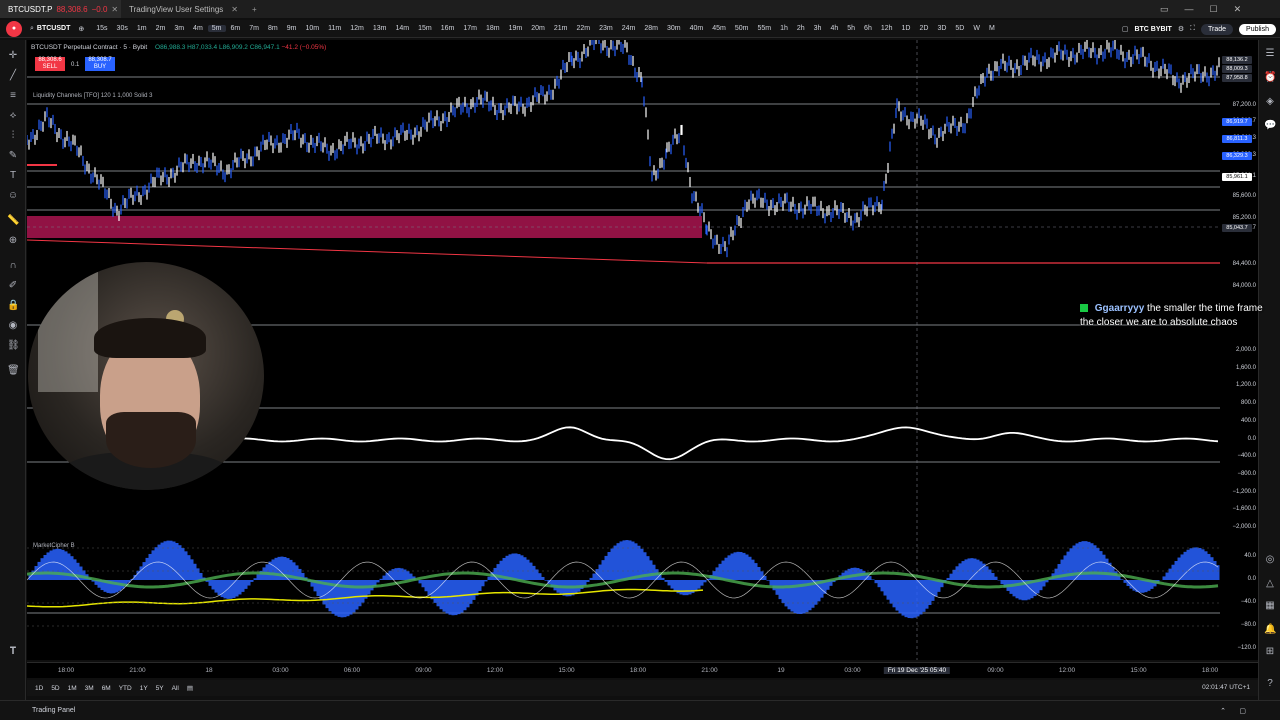 This screenshot has height=720, width=1280. I want to click on timeframe-button: 30s, so click(122, 28).